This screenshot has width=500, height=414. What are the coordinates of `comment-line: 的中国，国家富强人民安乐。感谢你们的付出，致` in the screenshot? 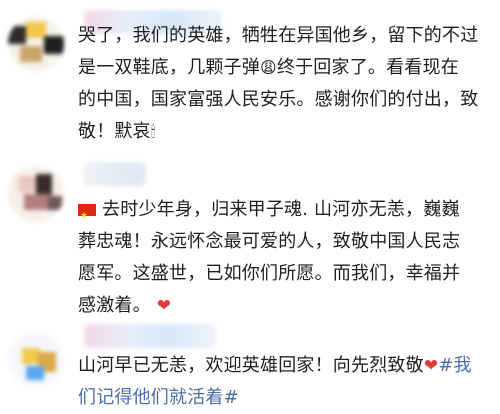 It's located at (278, 99).